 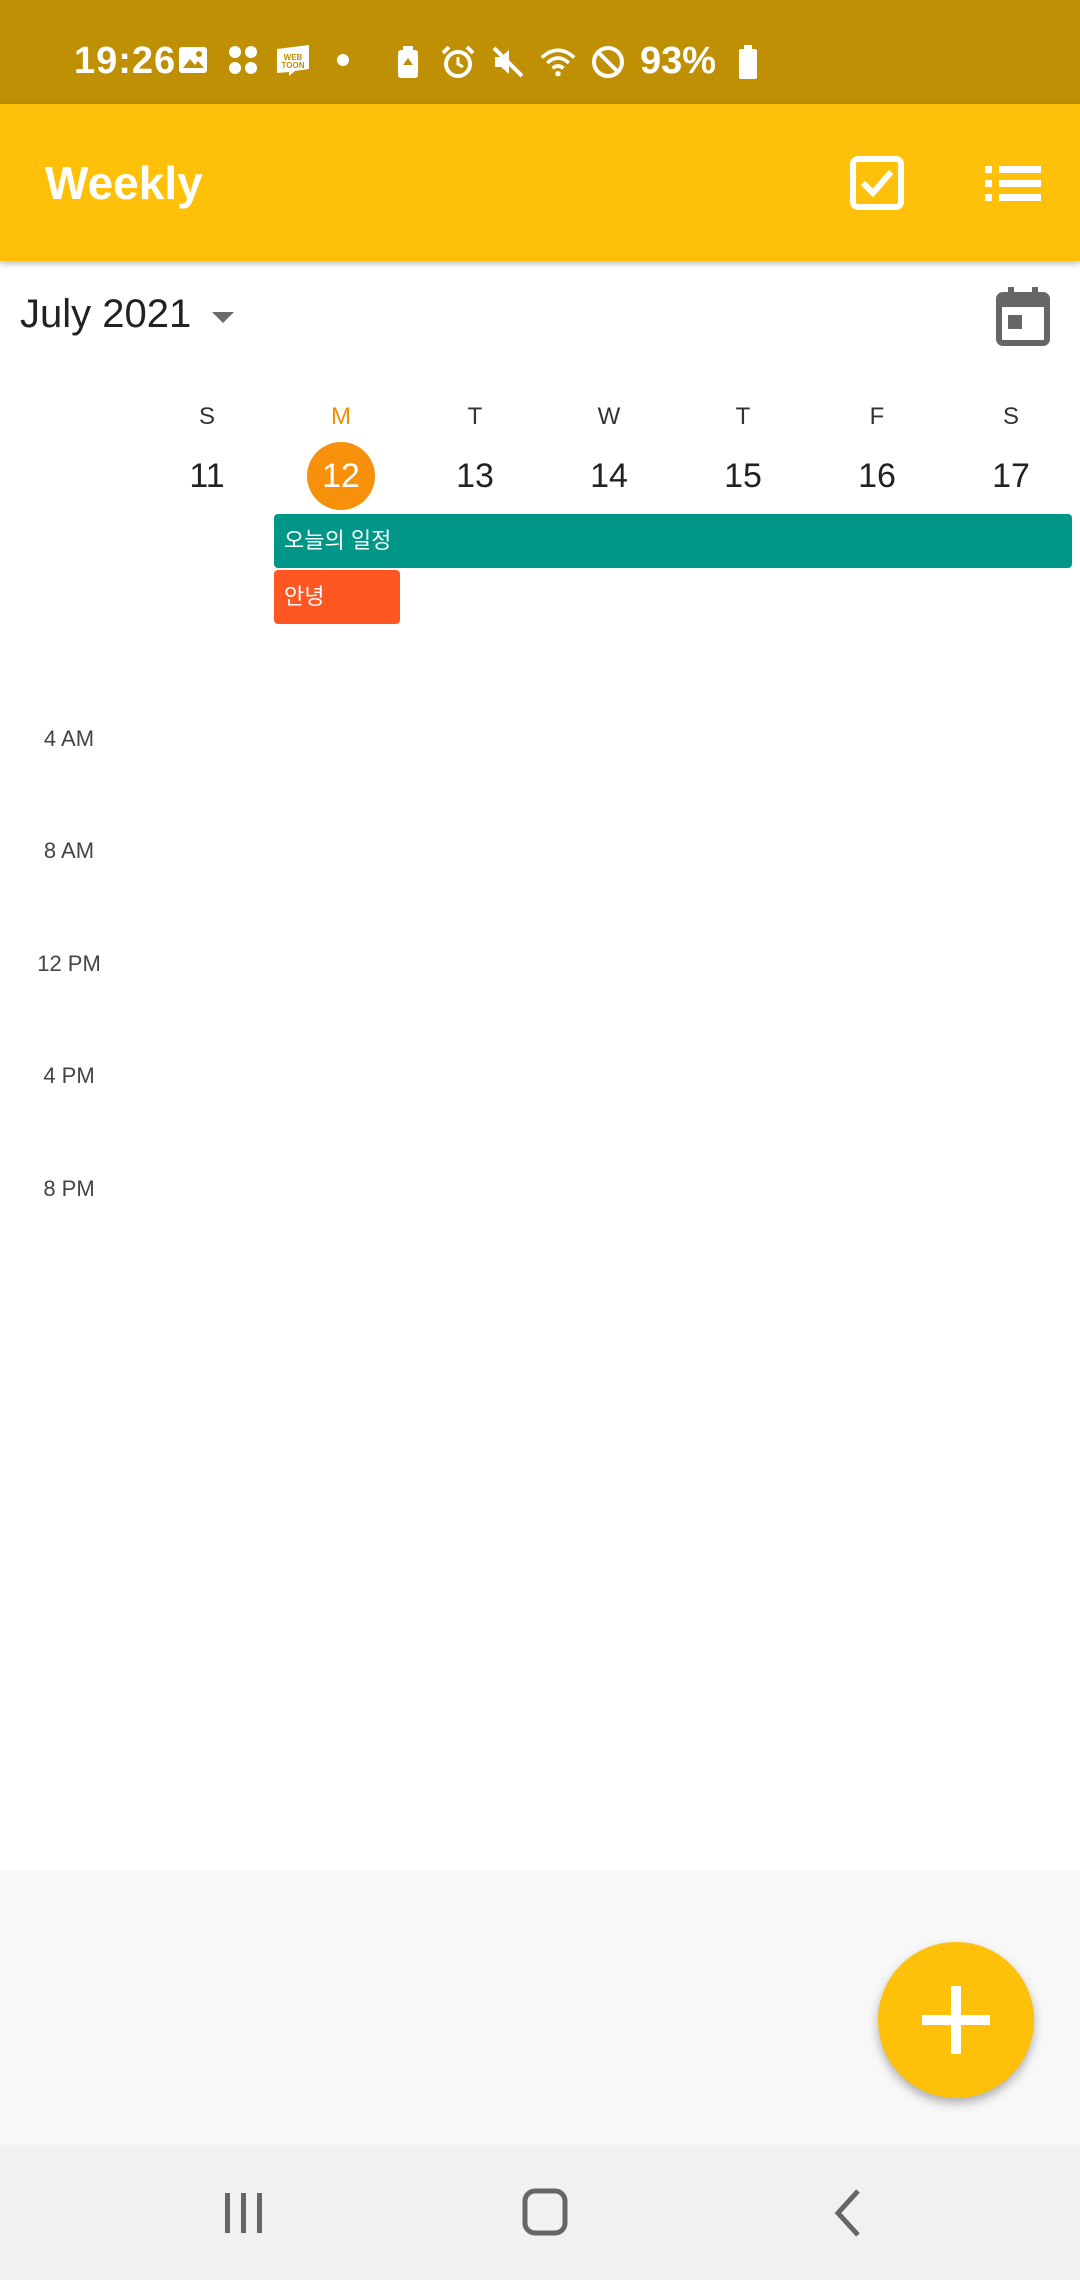 I want to click on status-time: 19:26, so click(x=125, y=61).